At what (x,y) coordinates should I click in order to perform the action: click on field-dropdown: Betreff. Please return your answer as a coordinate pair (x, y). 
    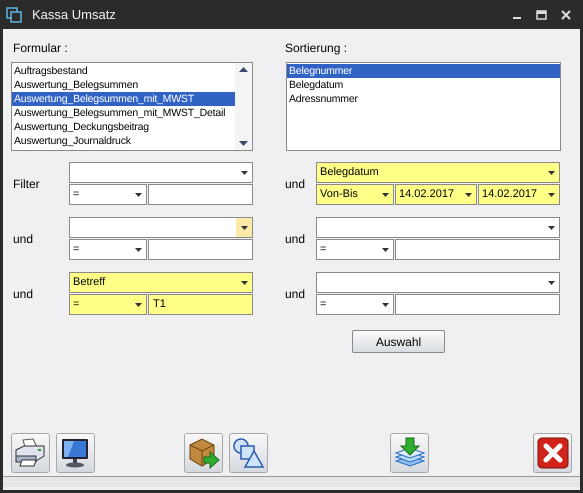
    Looking at the image, I should click on (161, 282).